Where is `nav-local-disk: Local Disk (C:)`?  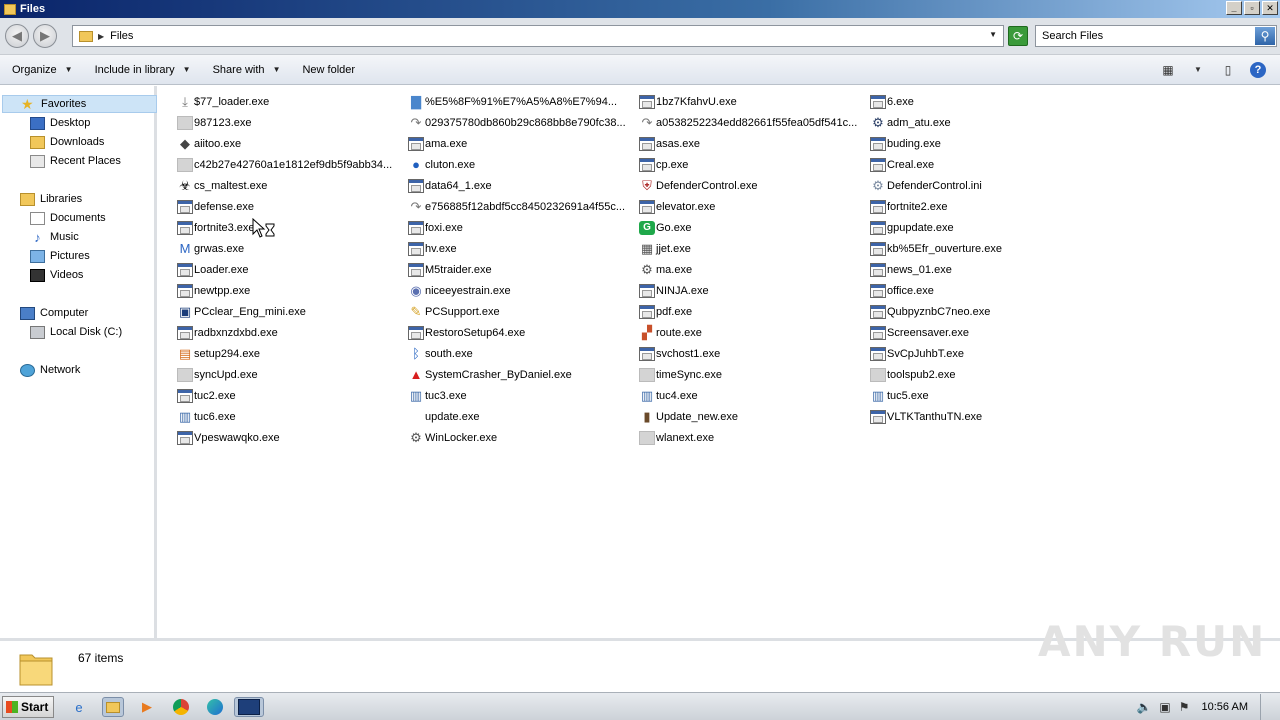 nav-local-disk: Local Disk (C:) is located at coordinates (76, 332).